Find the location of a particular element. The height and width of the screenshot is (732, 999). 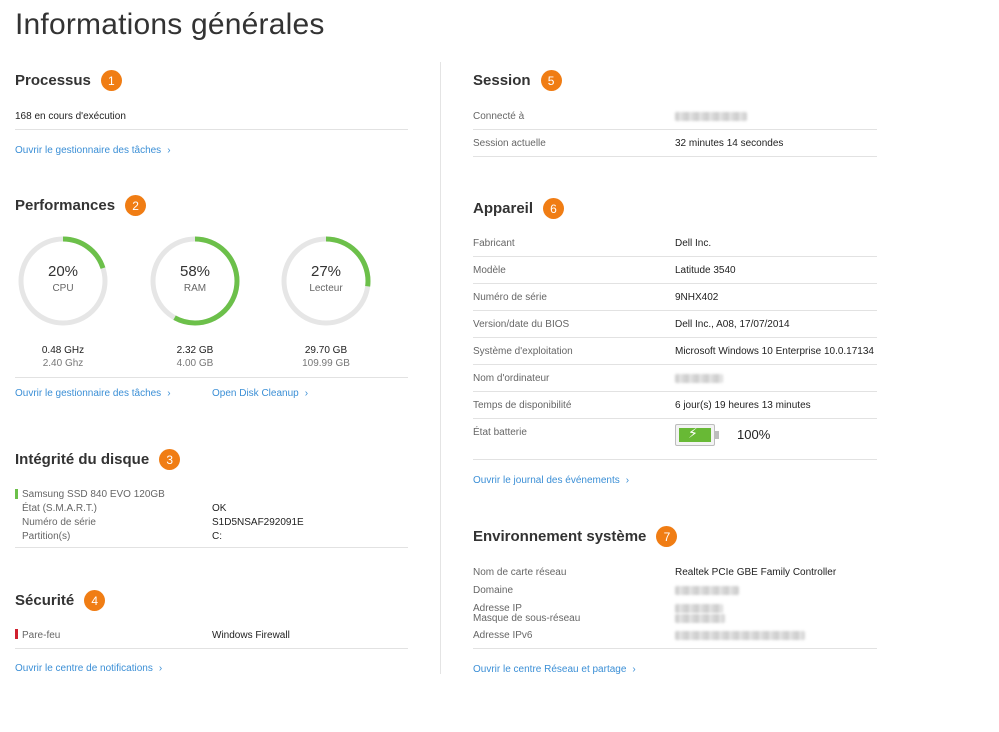

manufacturer-value: Dell Inc. is located at coordinates (693, 243).